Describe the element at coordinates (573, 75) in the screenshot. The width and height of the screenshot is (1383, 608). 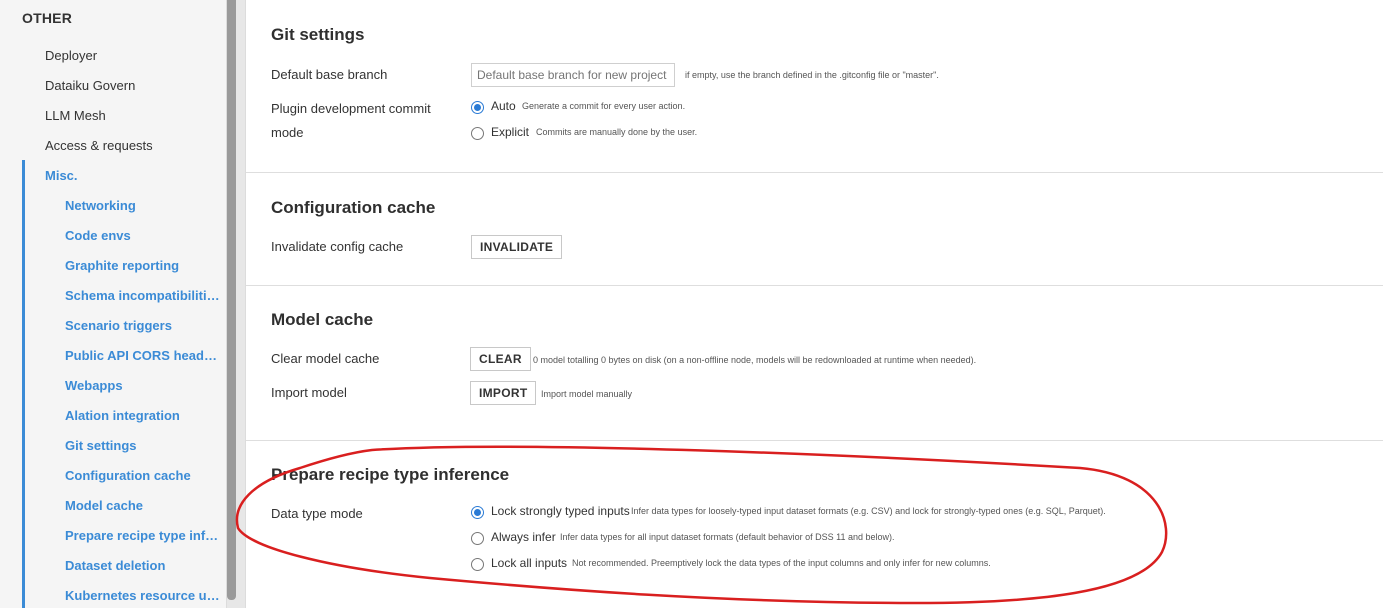
I see `default-branch-input` at that location.